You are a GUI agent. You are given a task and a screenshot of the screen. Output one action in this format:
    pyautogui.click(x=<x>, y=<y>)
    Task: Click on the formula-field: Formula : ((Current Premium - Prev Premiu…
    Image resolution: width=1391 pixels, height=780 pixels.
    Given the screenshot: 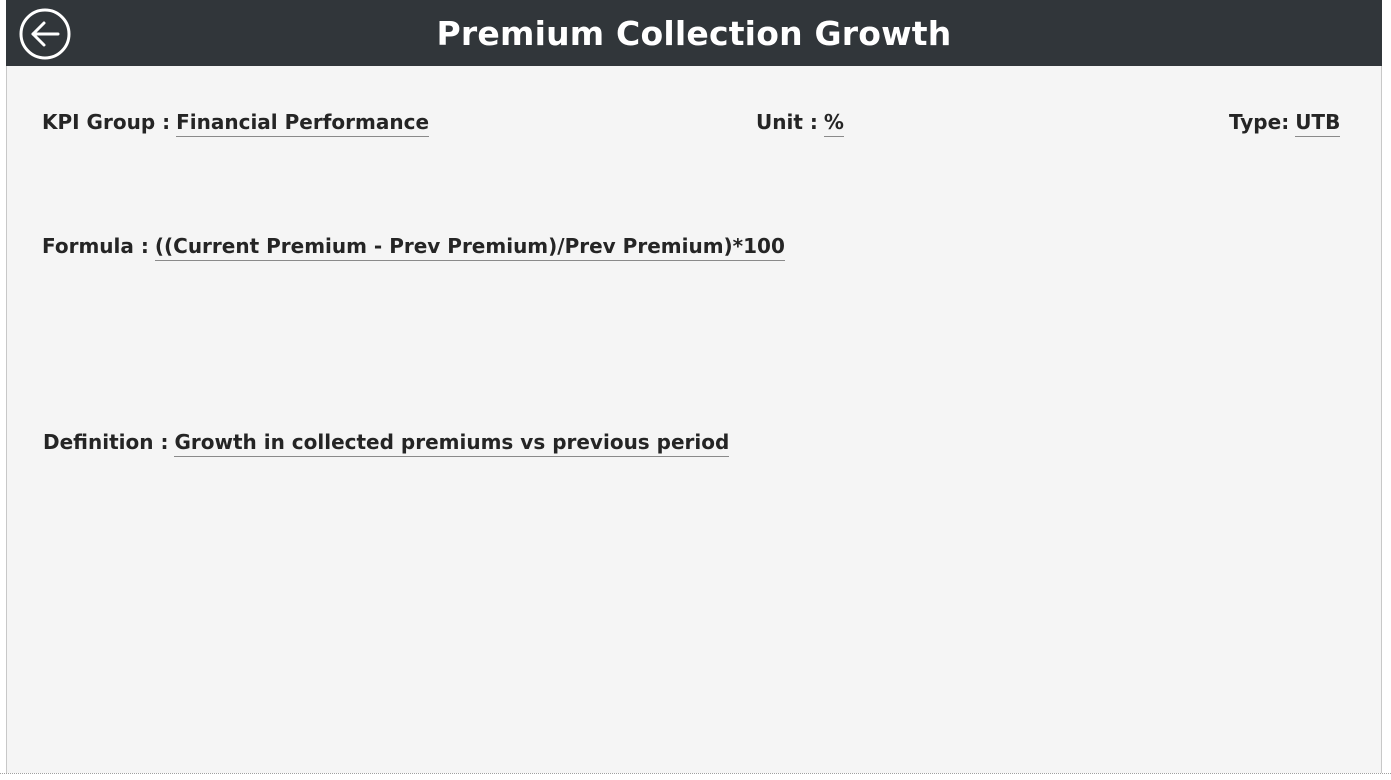 What is the action you would take?
    pyautogui.click(x=413, y=247)
    